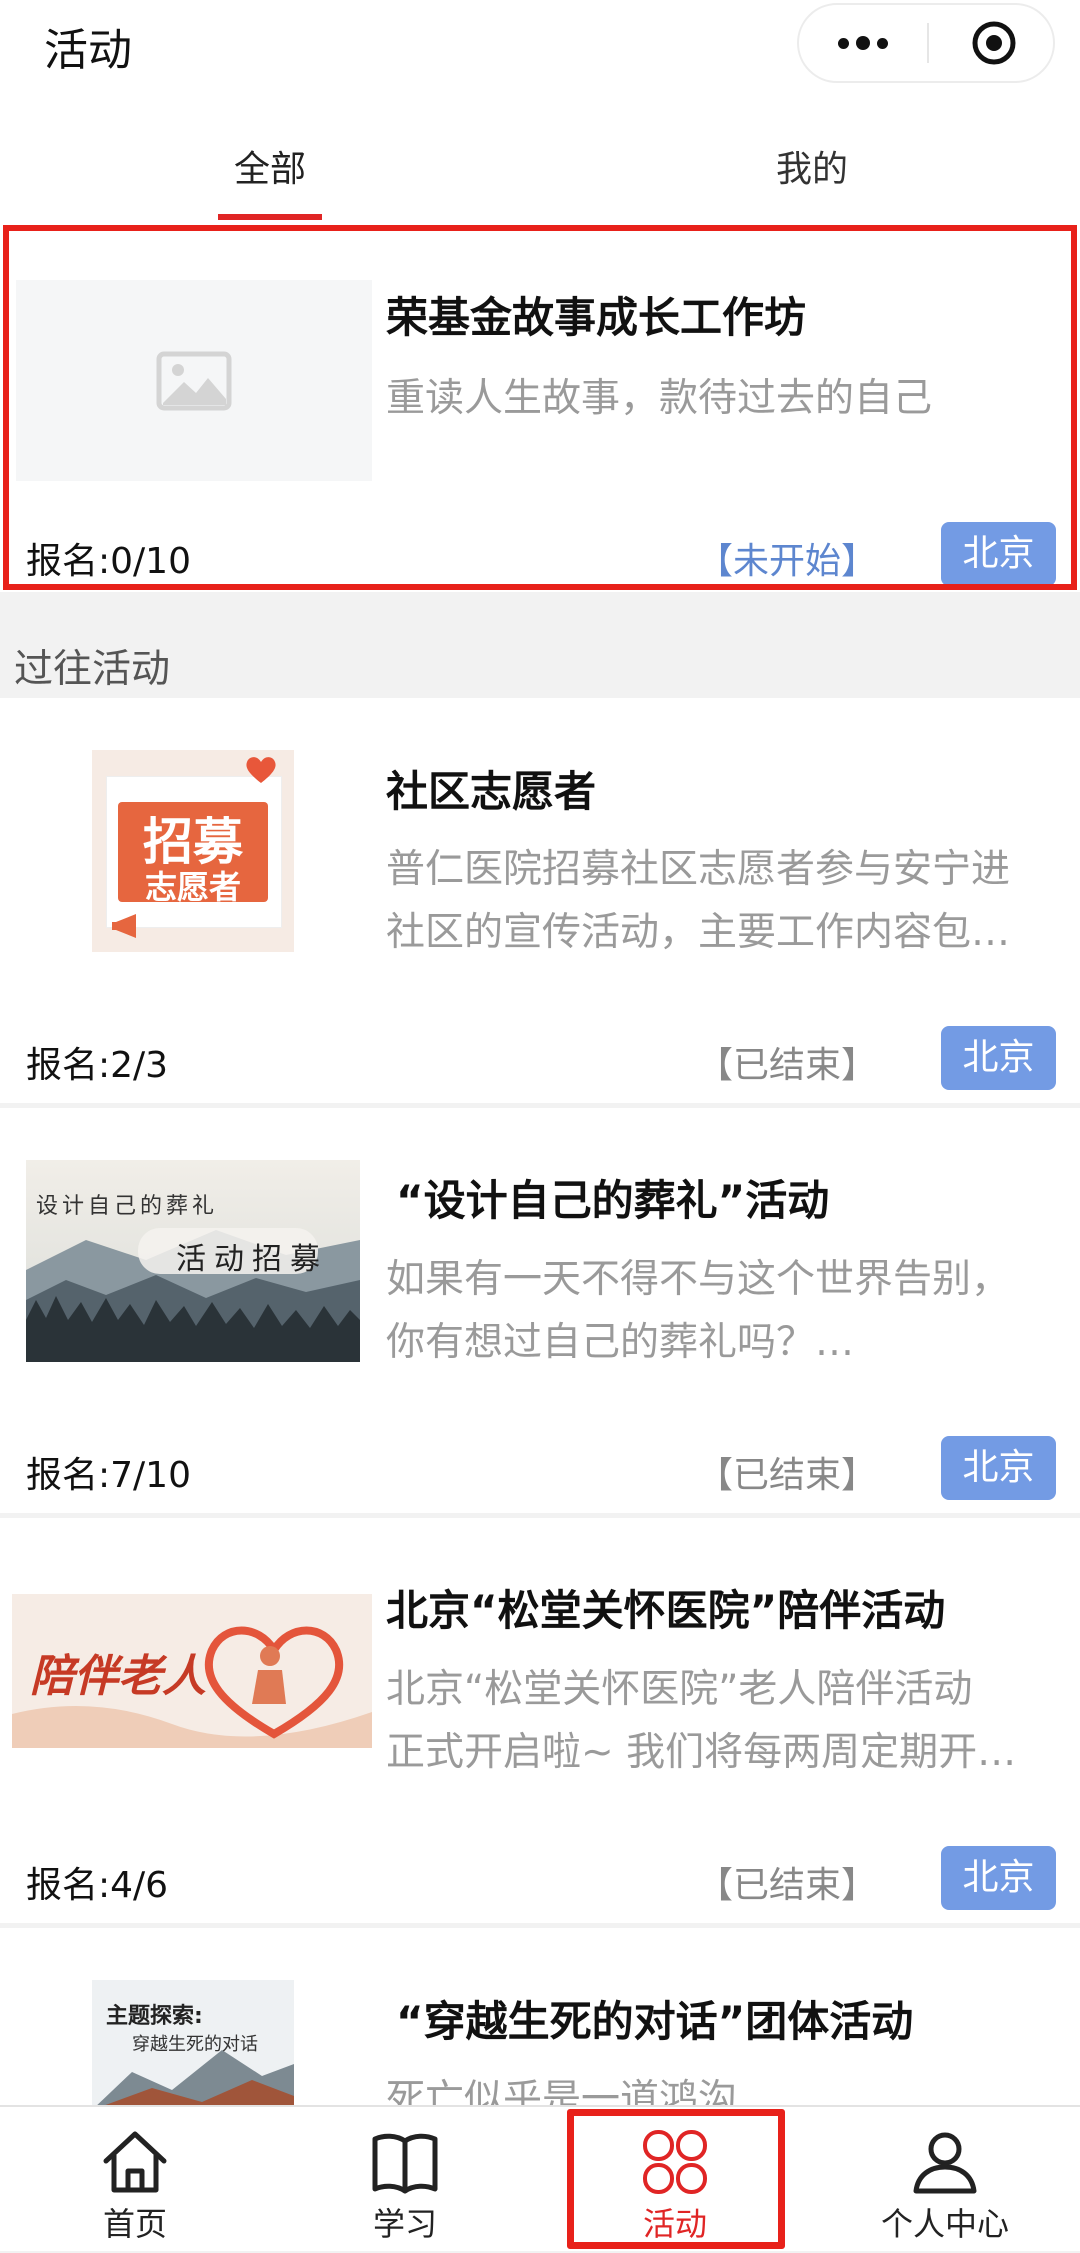  I want to click on status-badge: 【未开始】, so click(786, 561).